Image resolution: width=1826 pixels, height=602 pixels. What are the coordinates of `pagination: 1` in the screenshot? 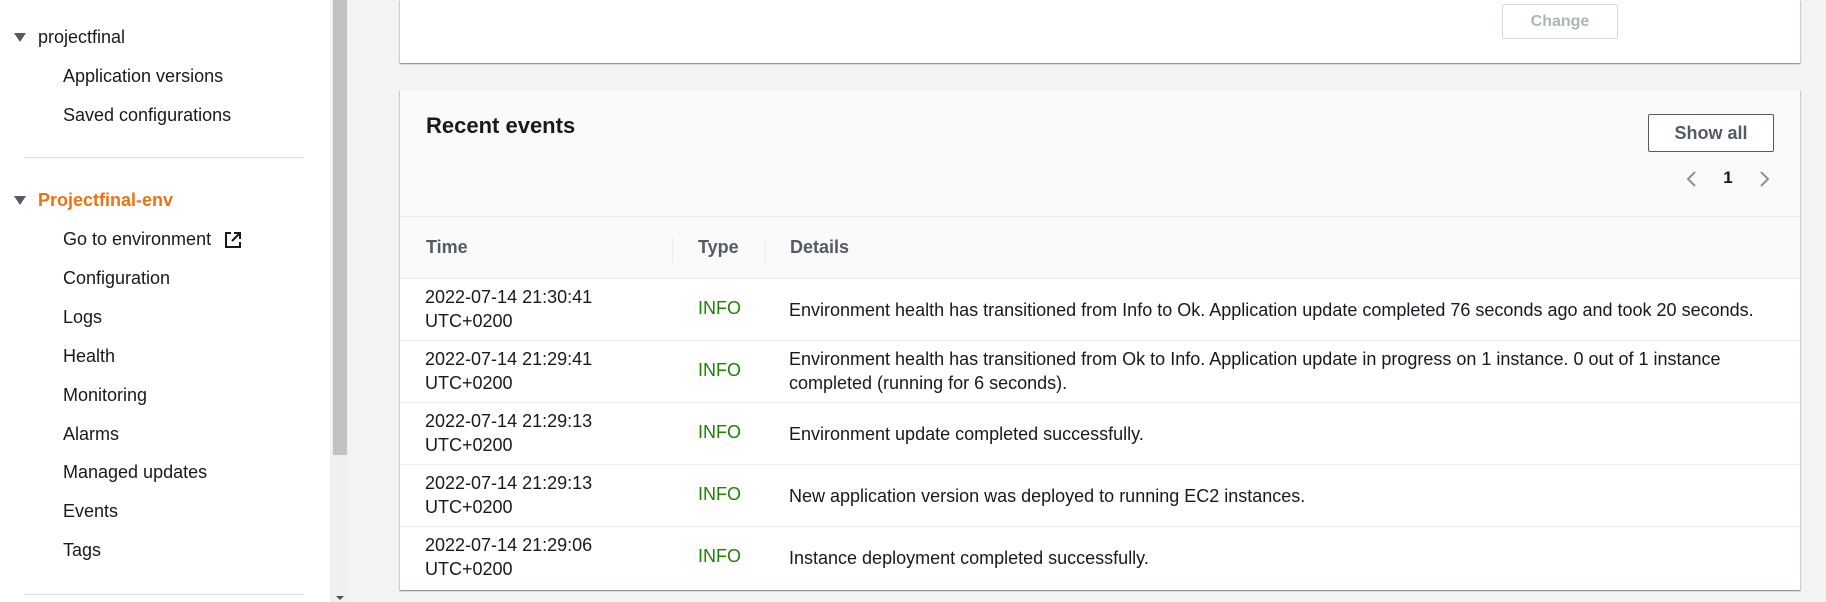 It's located at (1728, 179).